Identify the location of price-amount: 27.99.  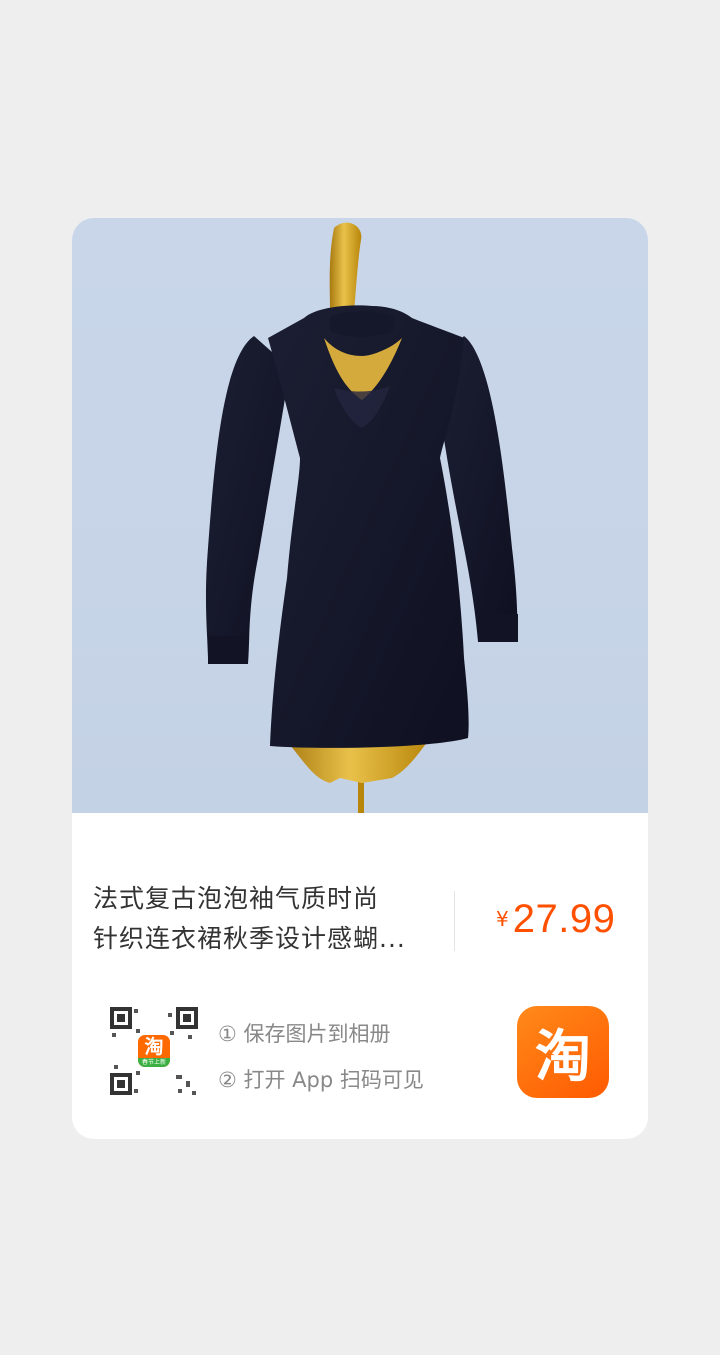
(564, 919).